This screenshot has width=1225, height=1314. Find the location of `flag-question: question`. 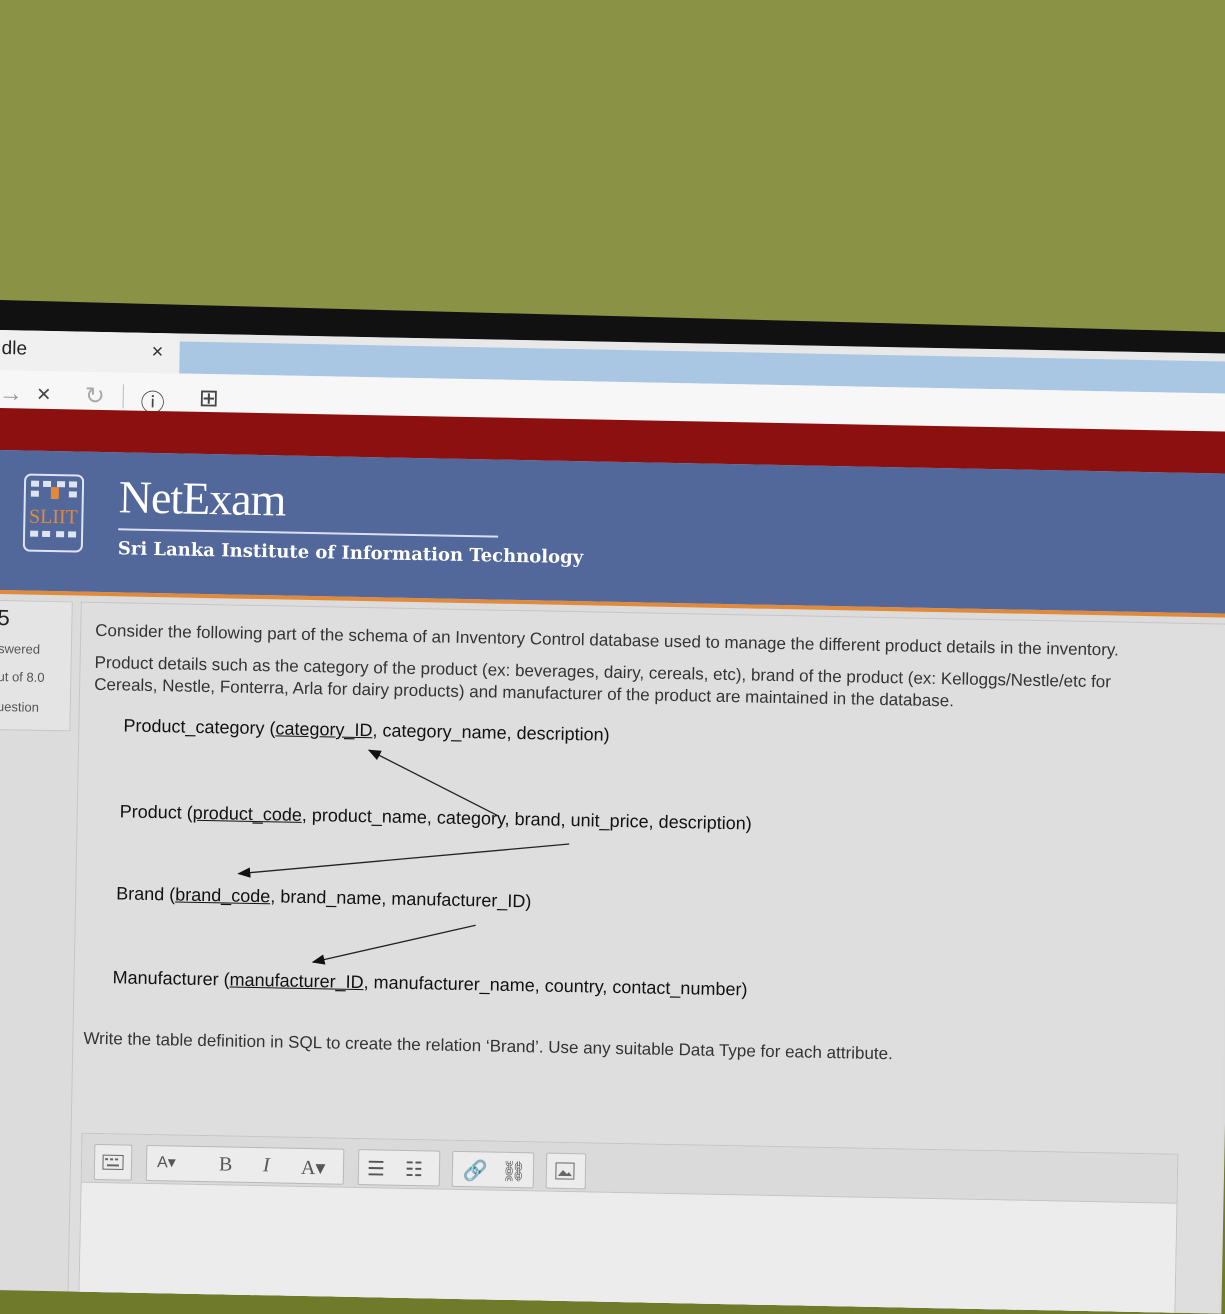

flag-question: question is located at coordinates (19, 707).